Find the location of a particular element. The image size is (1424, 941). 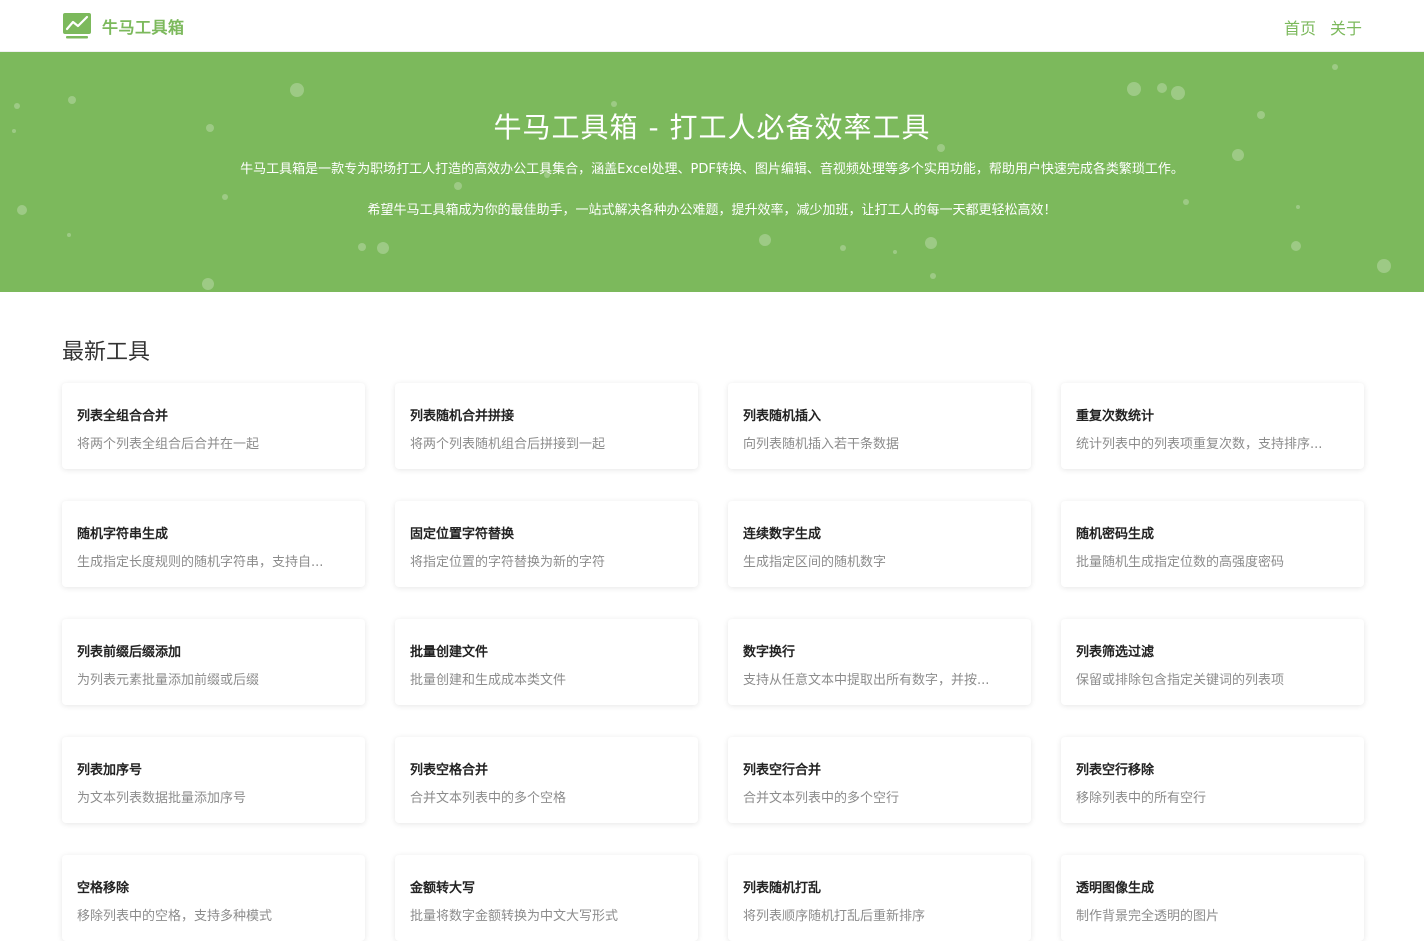

tool-description: 保留或排除包含指定关键词的列表项 is located at coordinates (1180, 680).